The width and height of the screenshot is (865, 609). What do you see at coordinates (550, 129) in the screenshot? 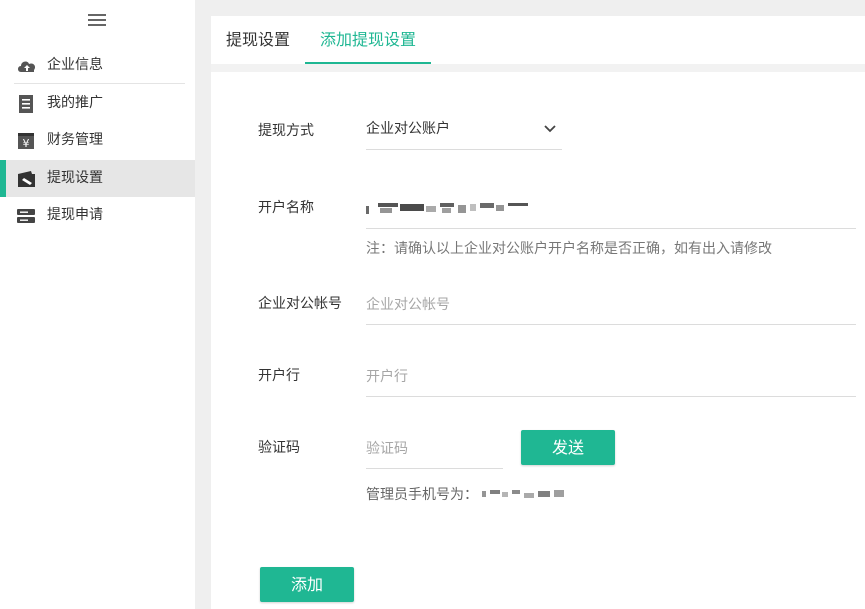
I see `chevron-down-icon` at bounding box center [550, 129].